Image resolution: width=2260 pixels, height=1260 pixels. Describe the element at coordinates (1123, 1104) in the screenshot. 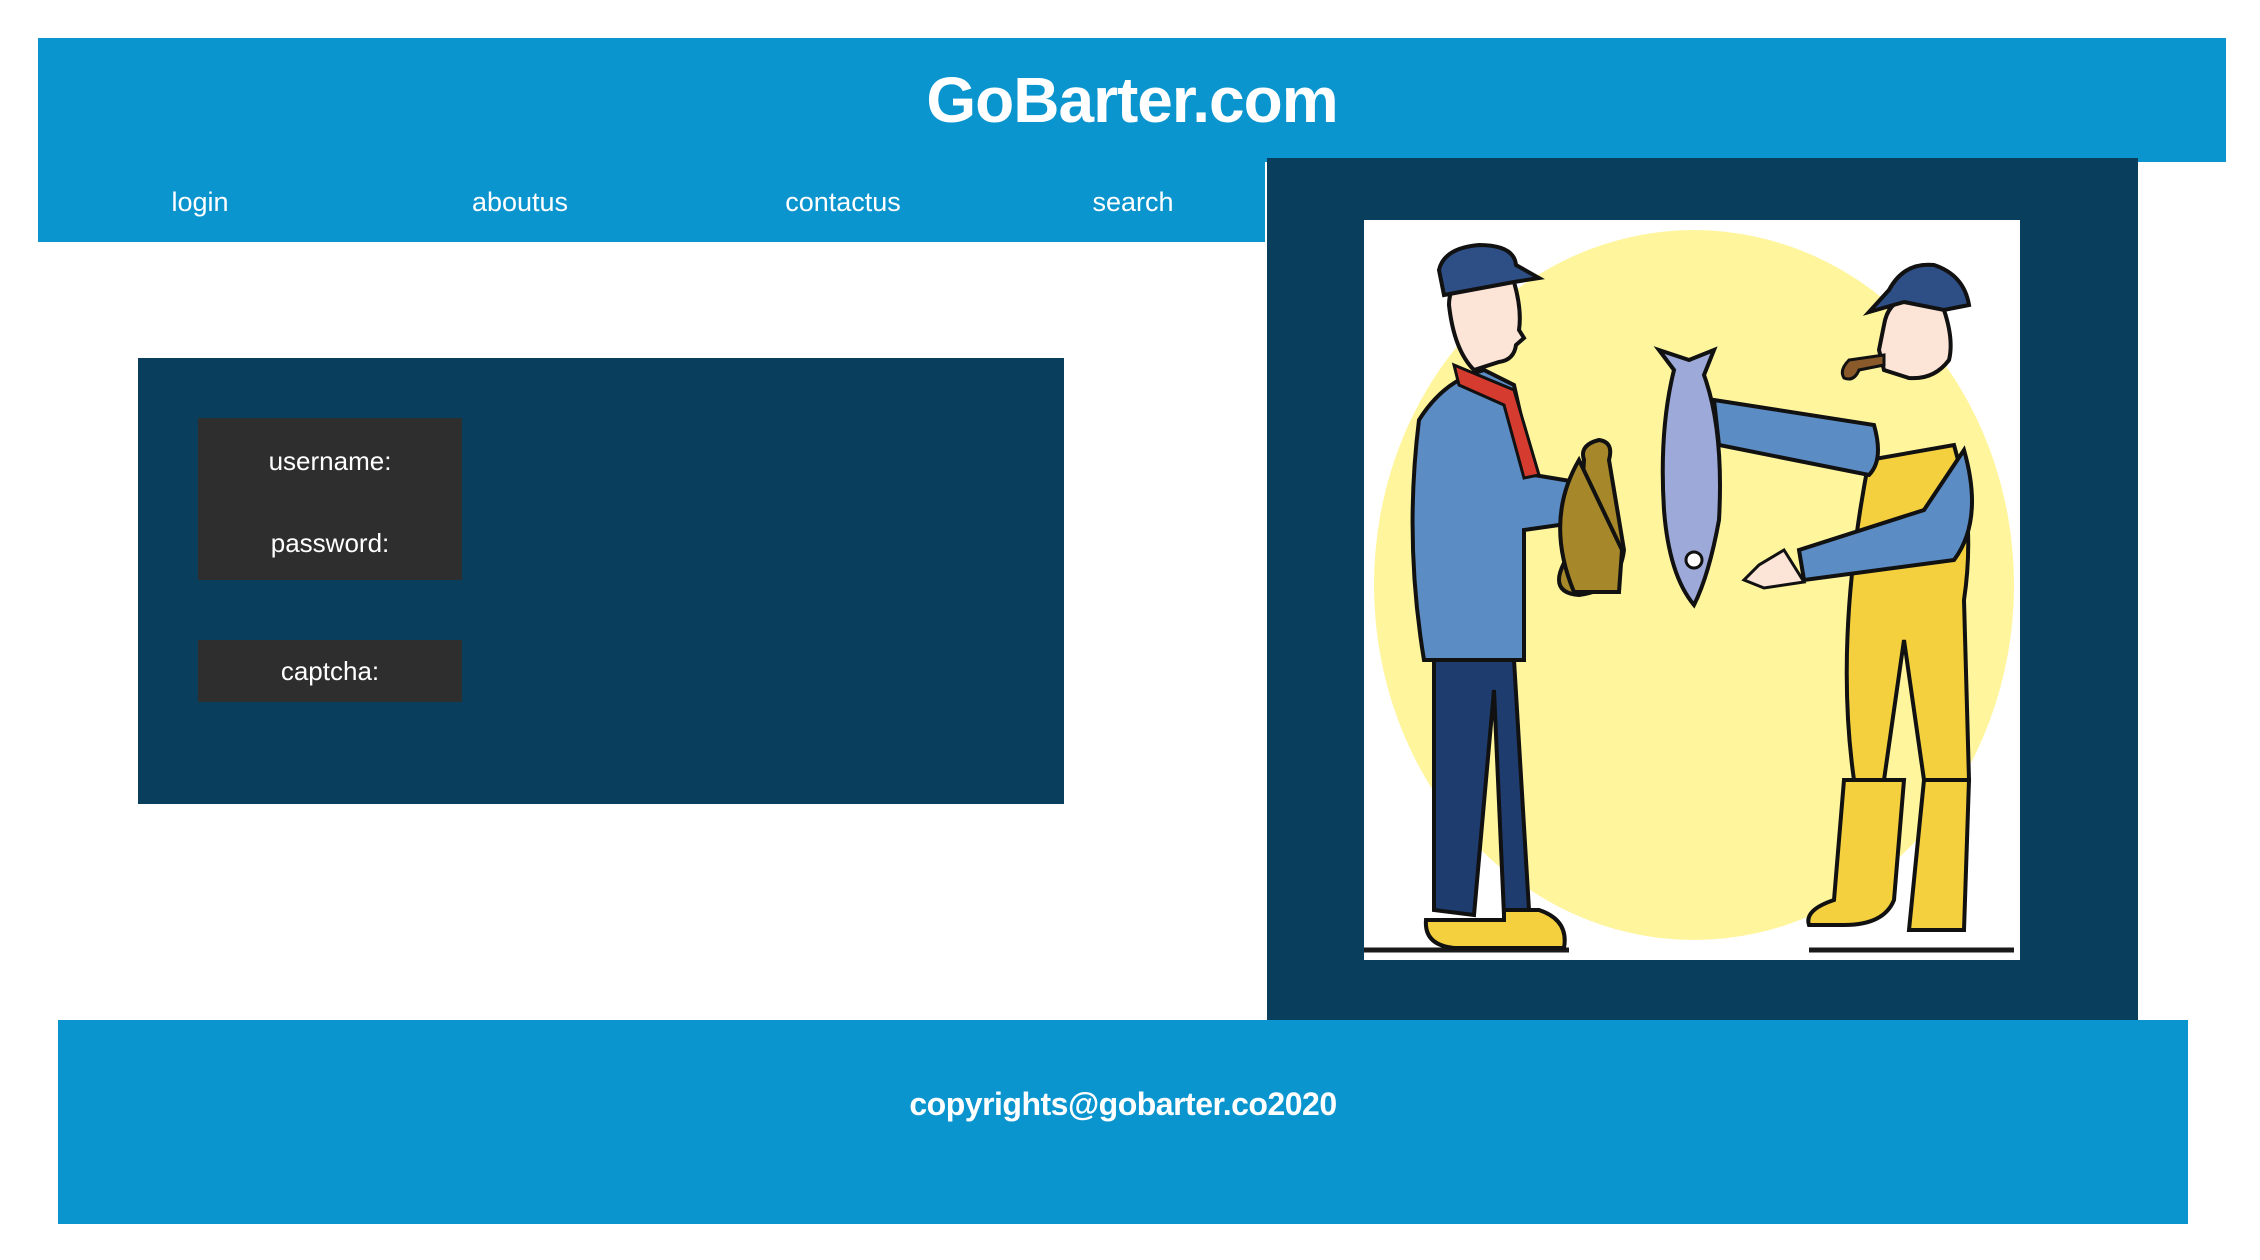

I see `copyright-text: copyrights@gobarter.co2020` at that location.